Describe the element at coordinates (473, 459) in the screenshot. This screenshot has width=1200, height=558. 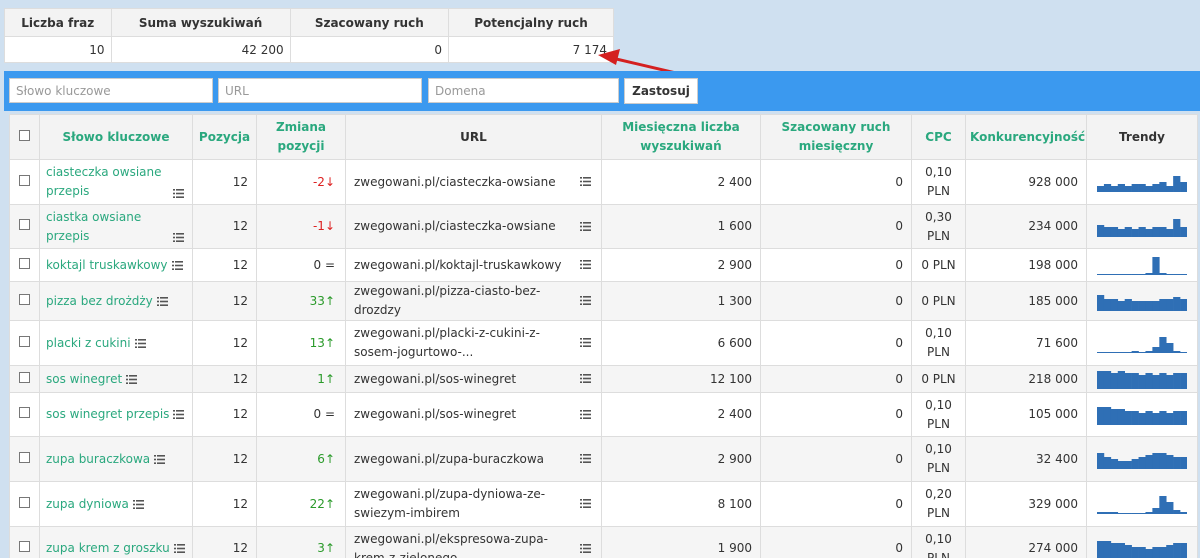
I see `url-link: zwegowani.pl/zupa-buraczkowa` at that location.